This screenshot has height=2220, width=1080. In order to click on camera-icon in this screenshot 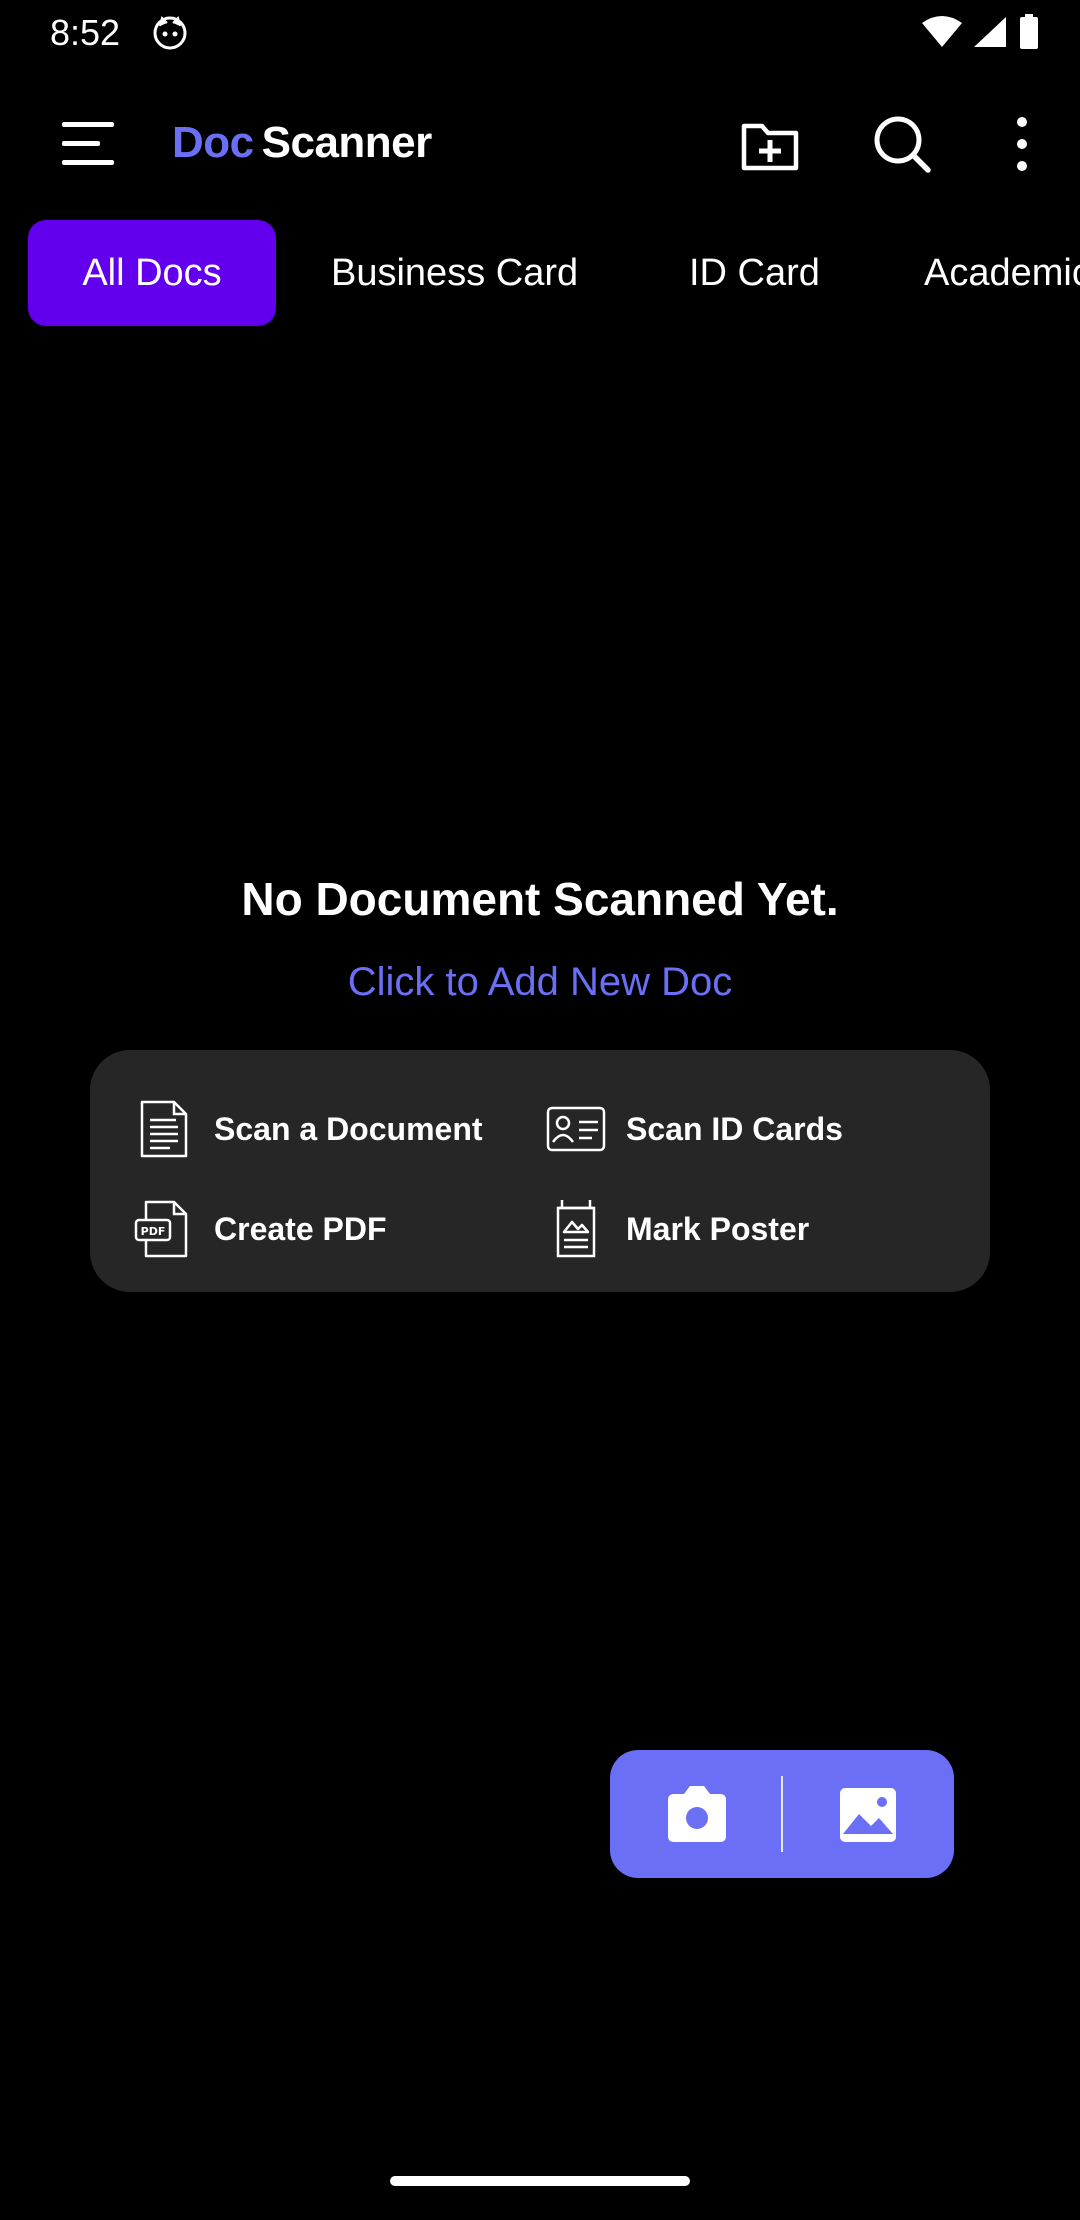, I will do `click(697, 1814)`.